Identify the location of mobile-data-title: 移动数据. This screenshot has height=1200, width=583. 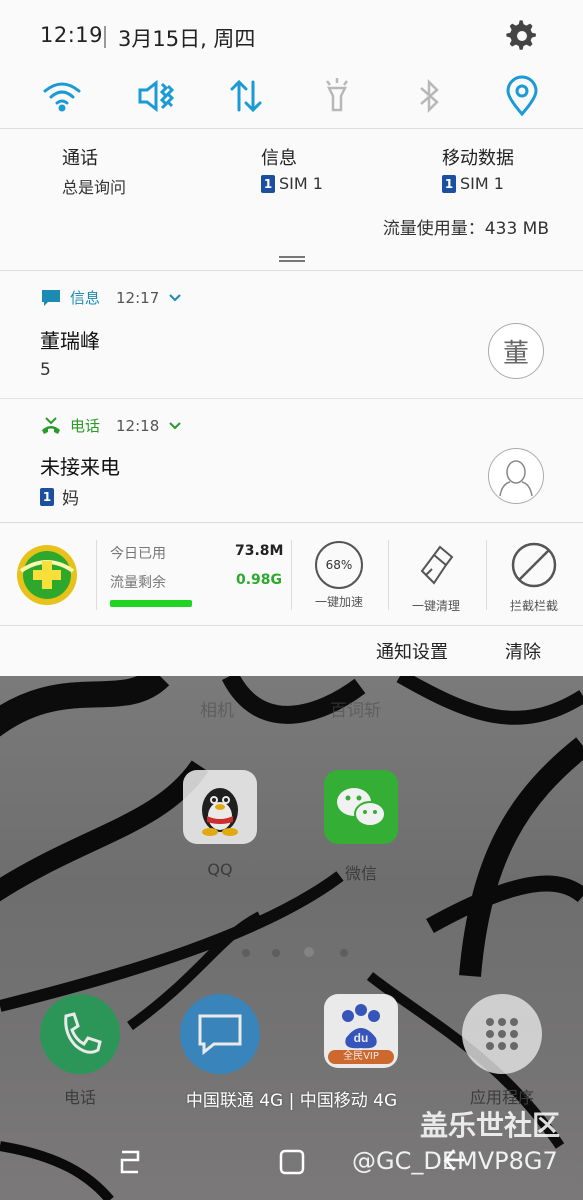
(478, 158).